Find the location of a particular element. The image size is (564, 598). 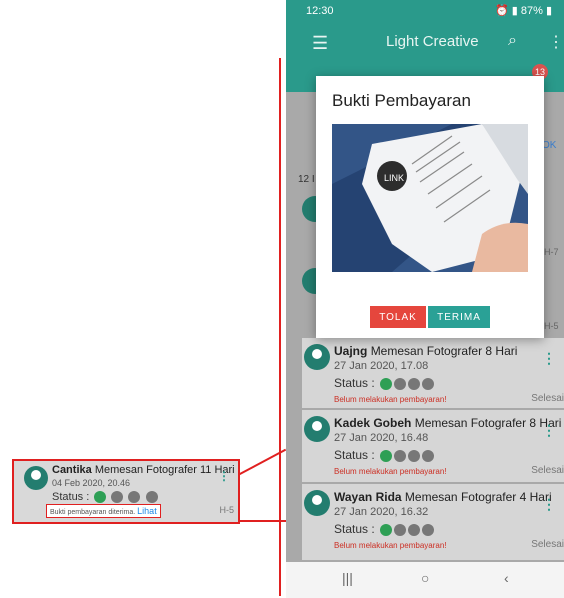

reject-button: TOLAK is located at coordinates (398, 317).